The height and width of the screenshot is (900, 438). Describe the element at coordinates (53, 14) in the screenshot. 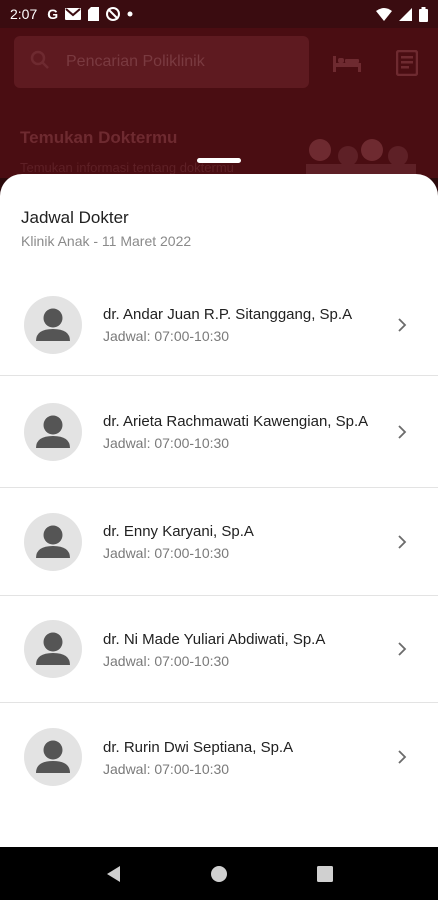

I see `google-icon: G` at that location.